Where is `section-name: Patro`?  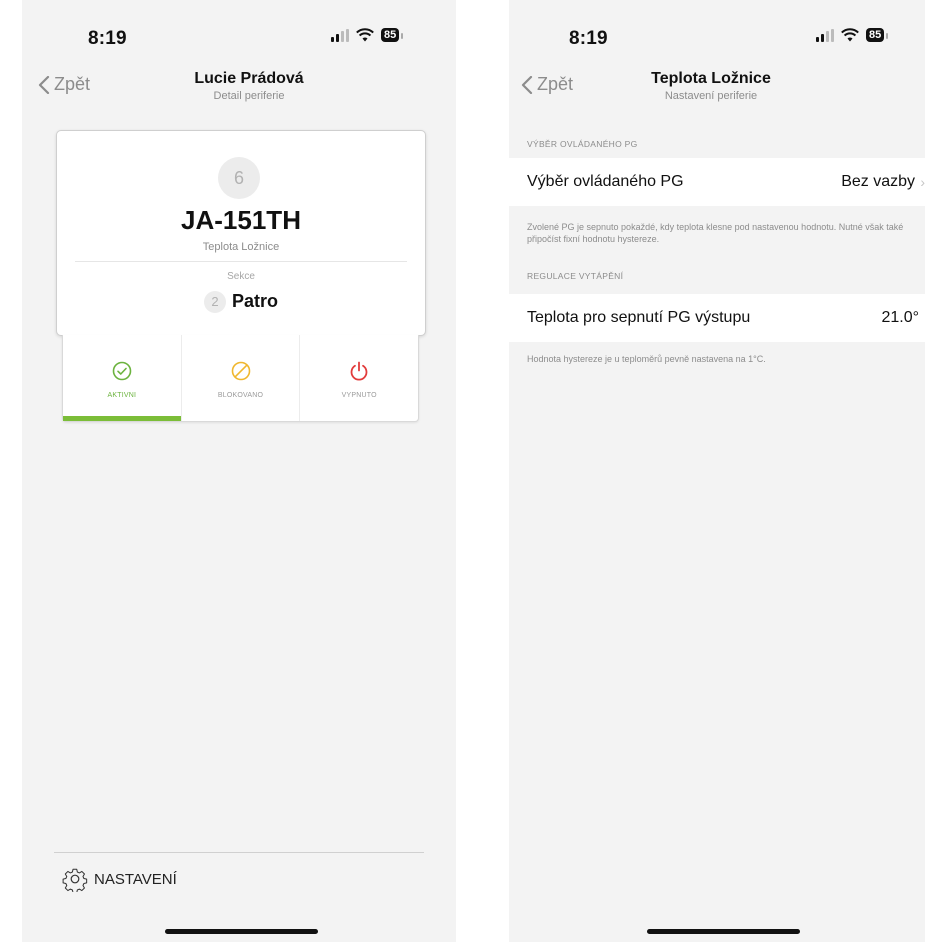
section-name: Patro is located at coordinates (254, 301).